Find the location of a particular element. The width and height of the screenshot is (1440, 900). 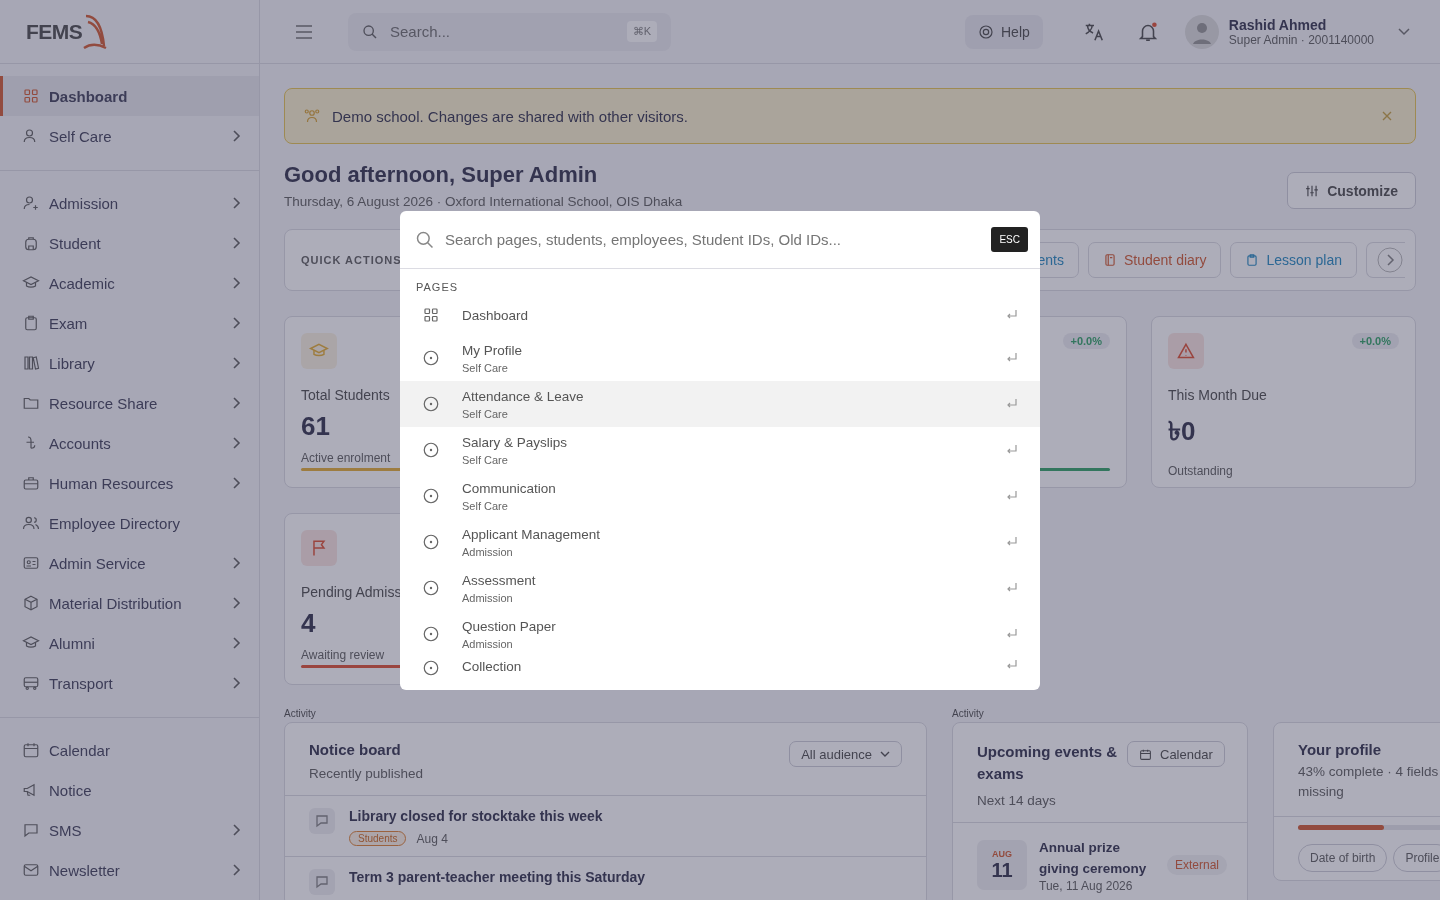

sidebar-item: Material Distribution is located at coordinates (129, 603).